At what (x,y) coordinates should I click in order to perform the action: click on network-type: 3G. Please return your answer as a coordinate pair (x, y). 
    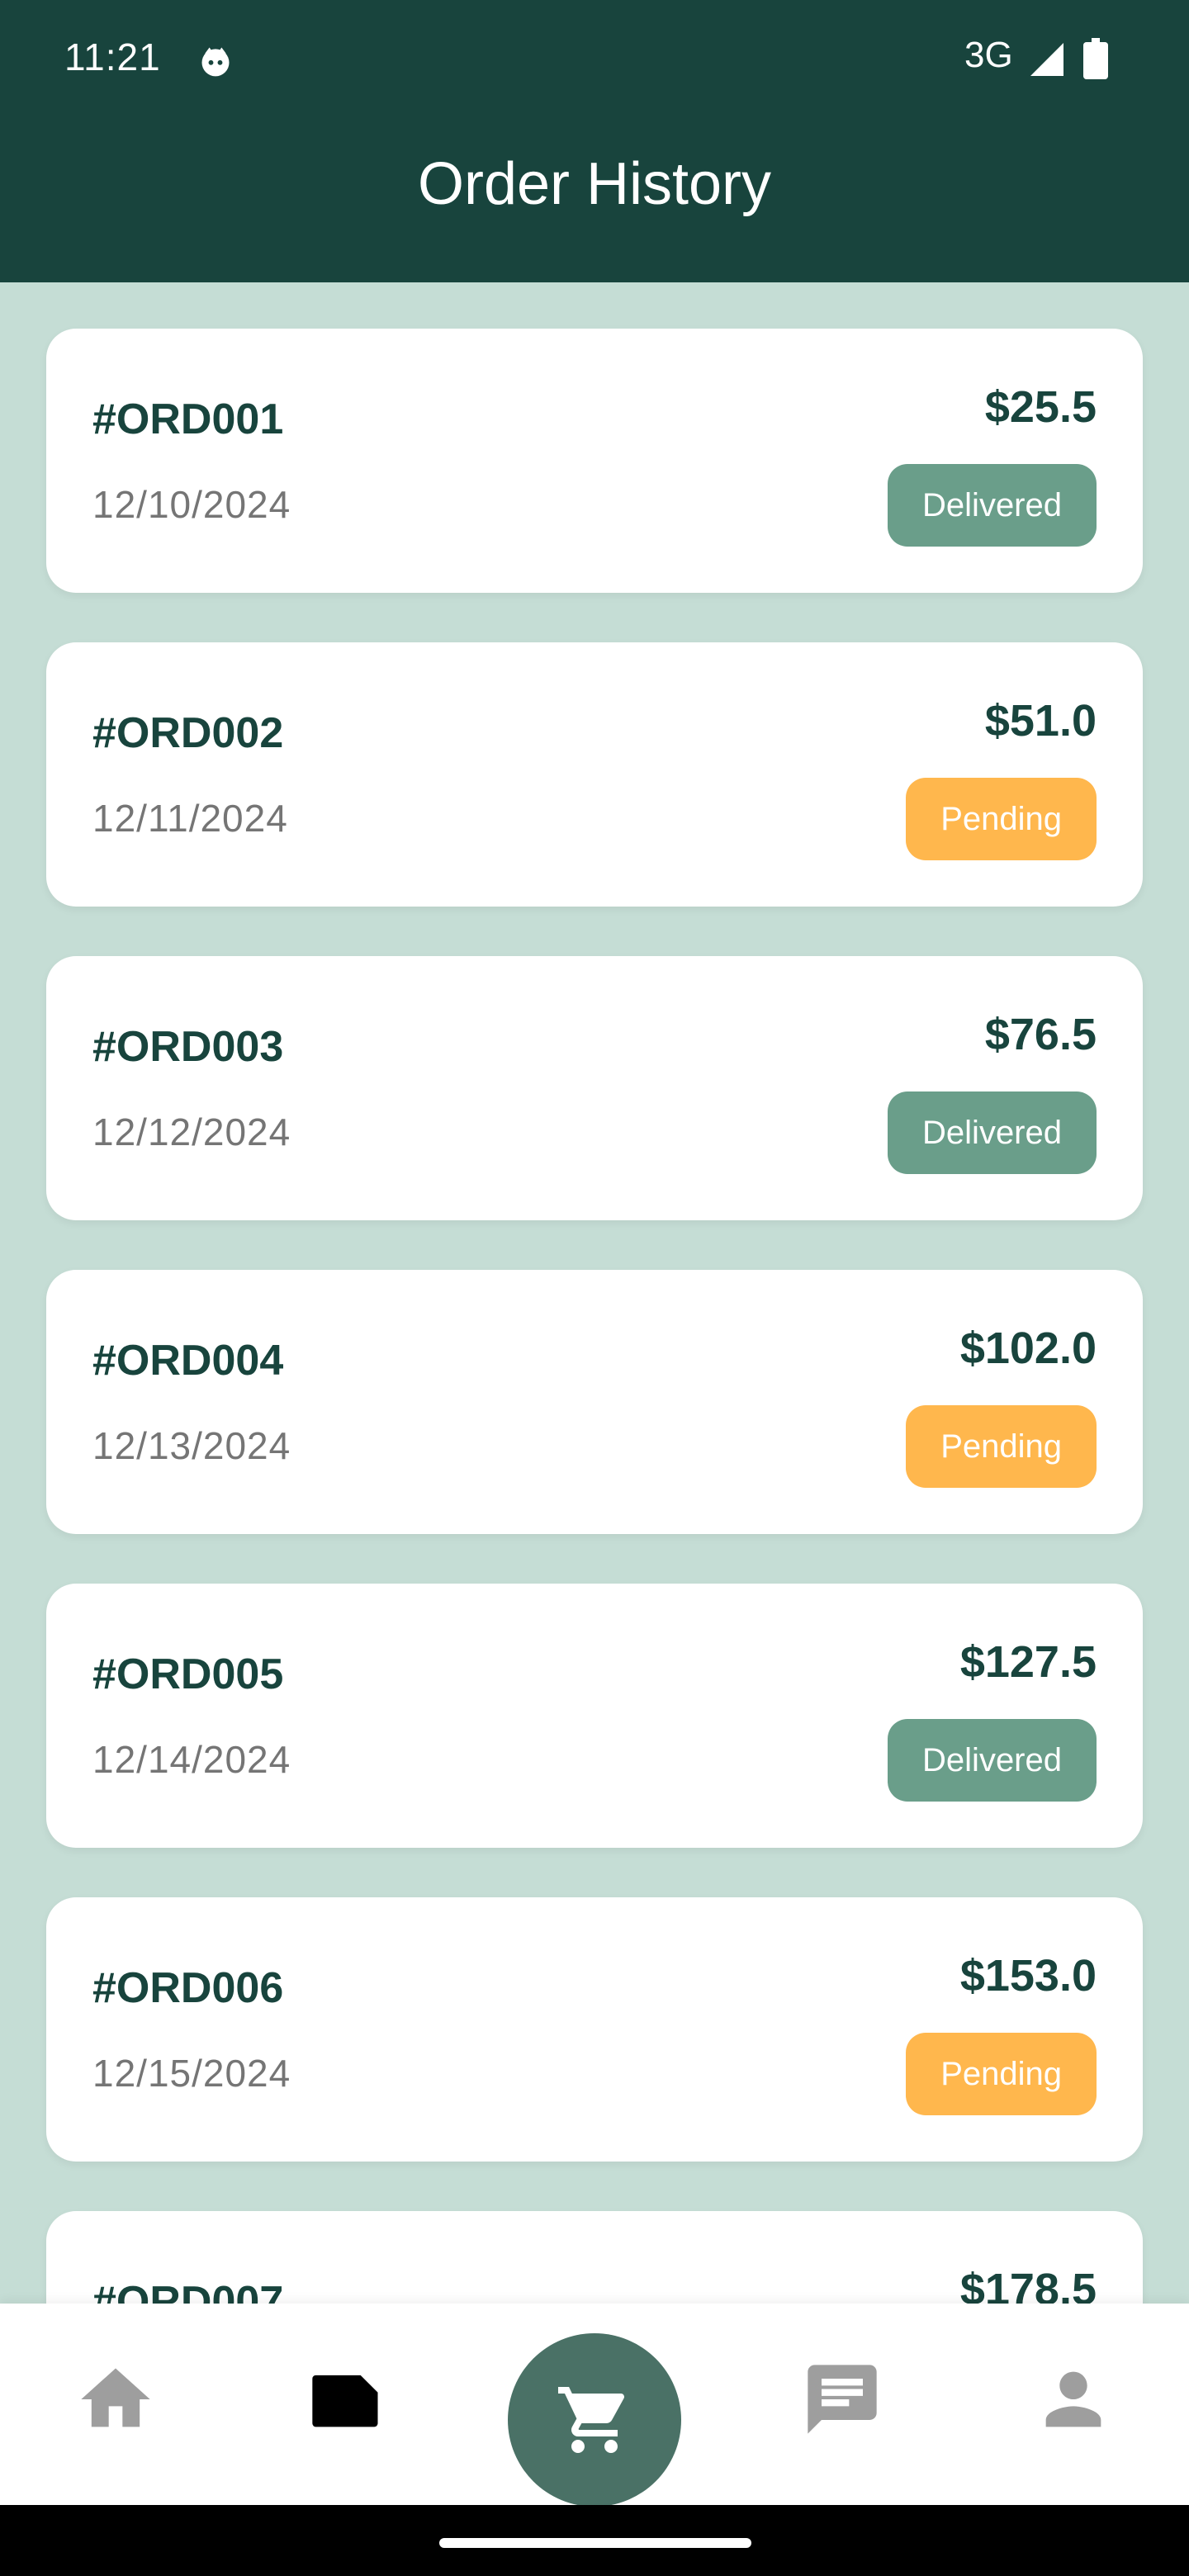
    Looking at the image, I should click on (988, 55).